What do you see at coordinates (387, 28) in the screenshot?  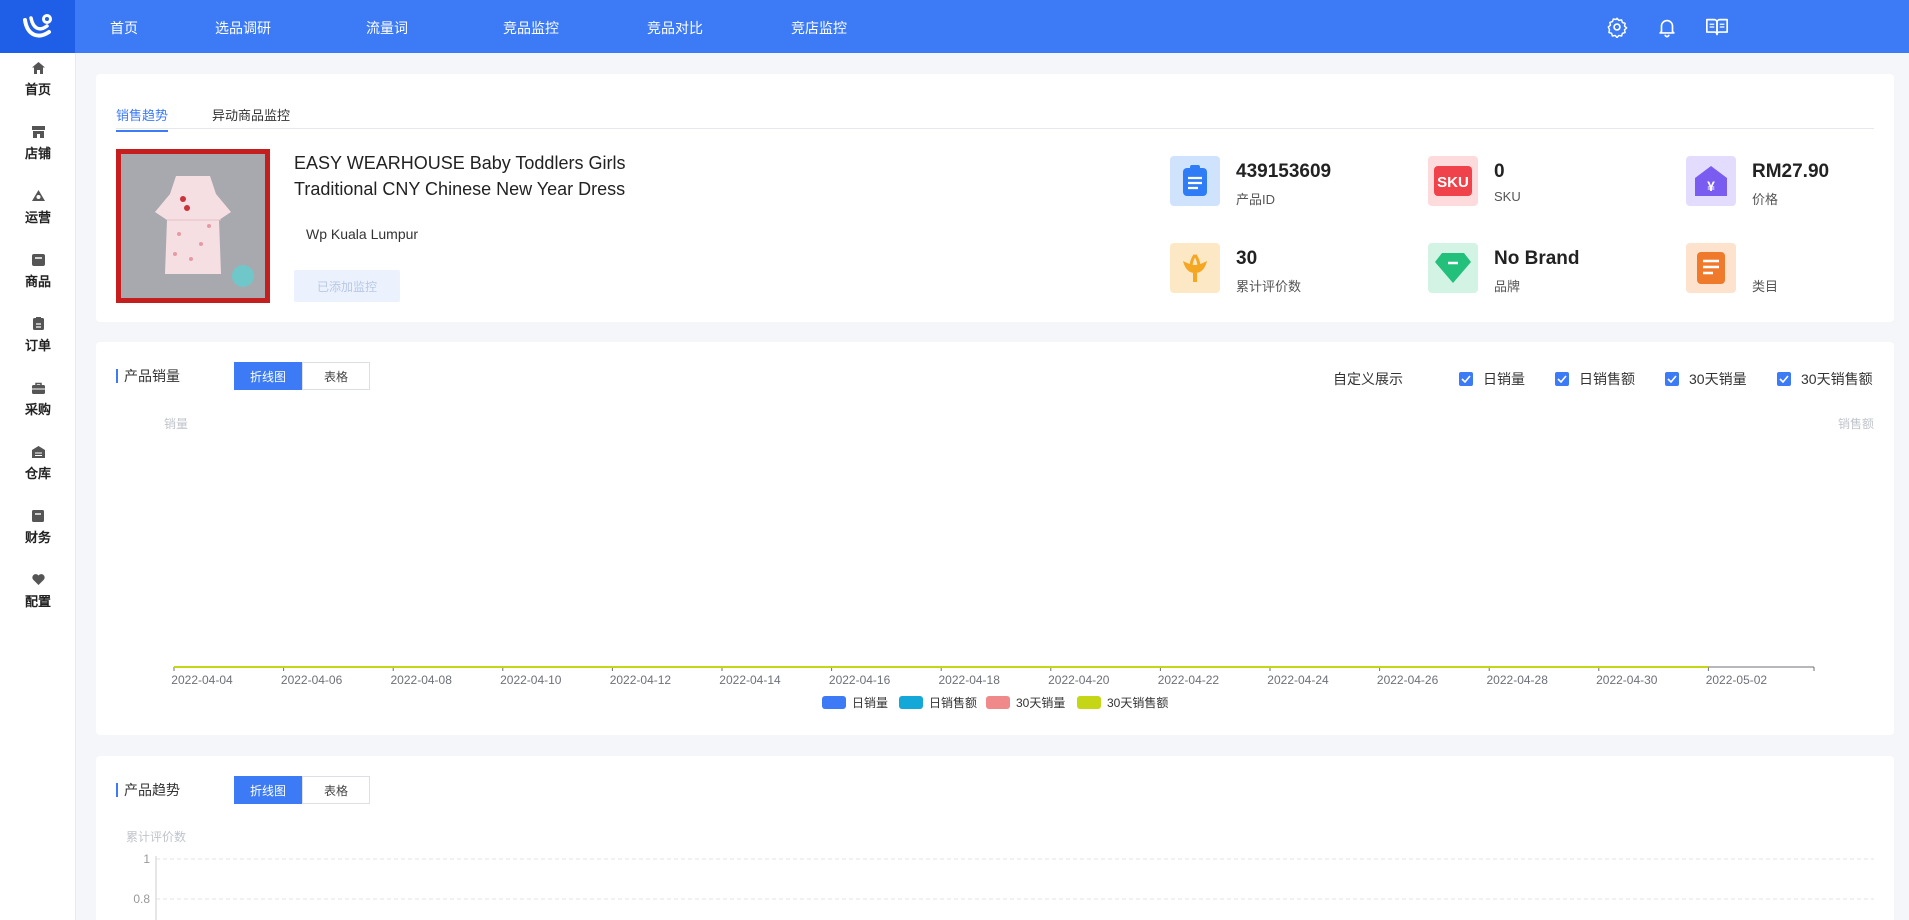 I see `nav-traffic-keywords: 流量词` at bounding box center [387, 28].